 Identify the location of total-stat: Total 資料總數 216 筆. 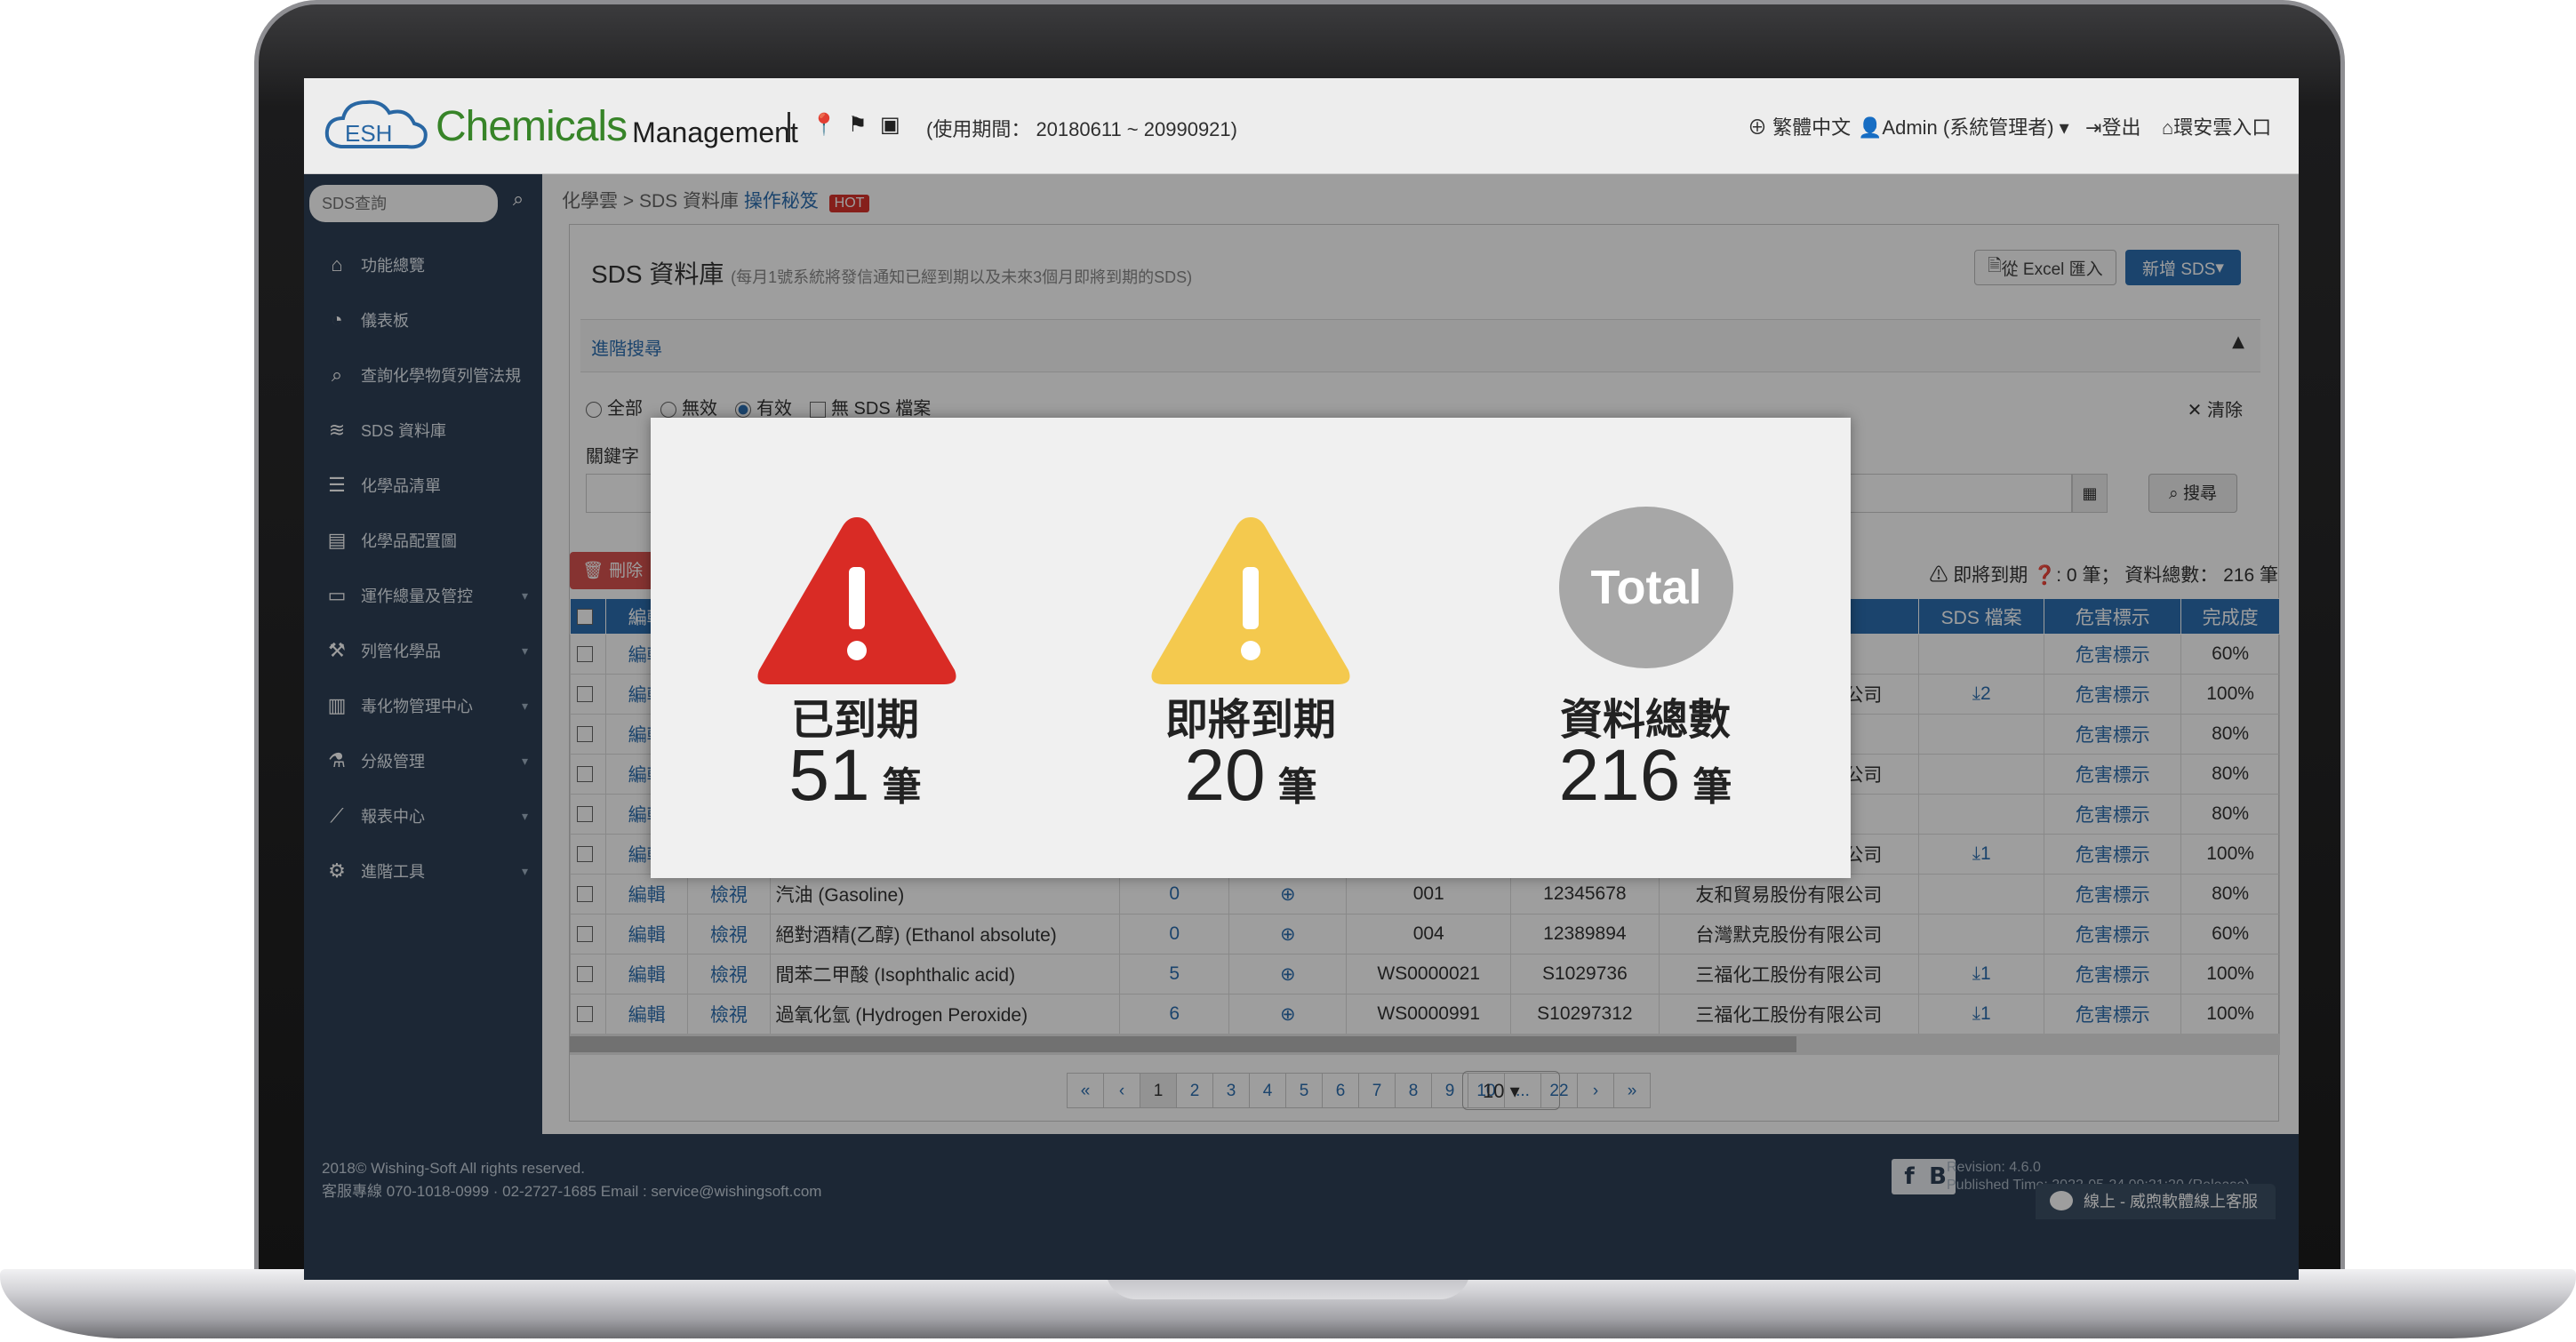
(1645, 648).